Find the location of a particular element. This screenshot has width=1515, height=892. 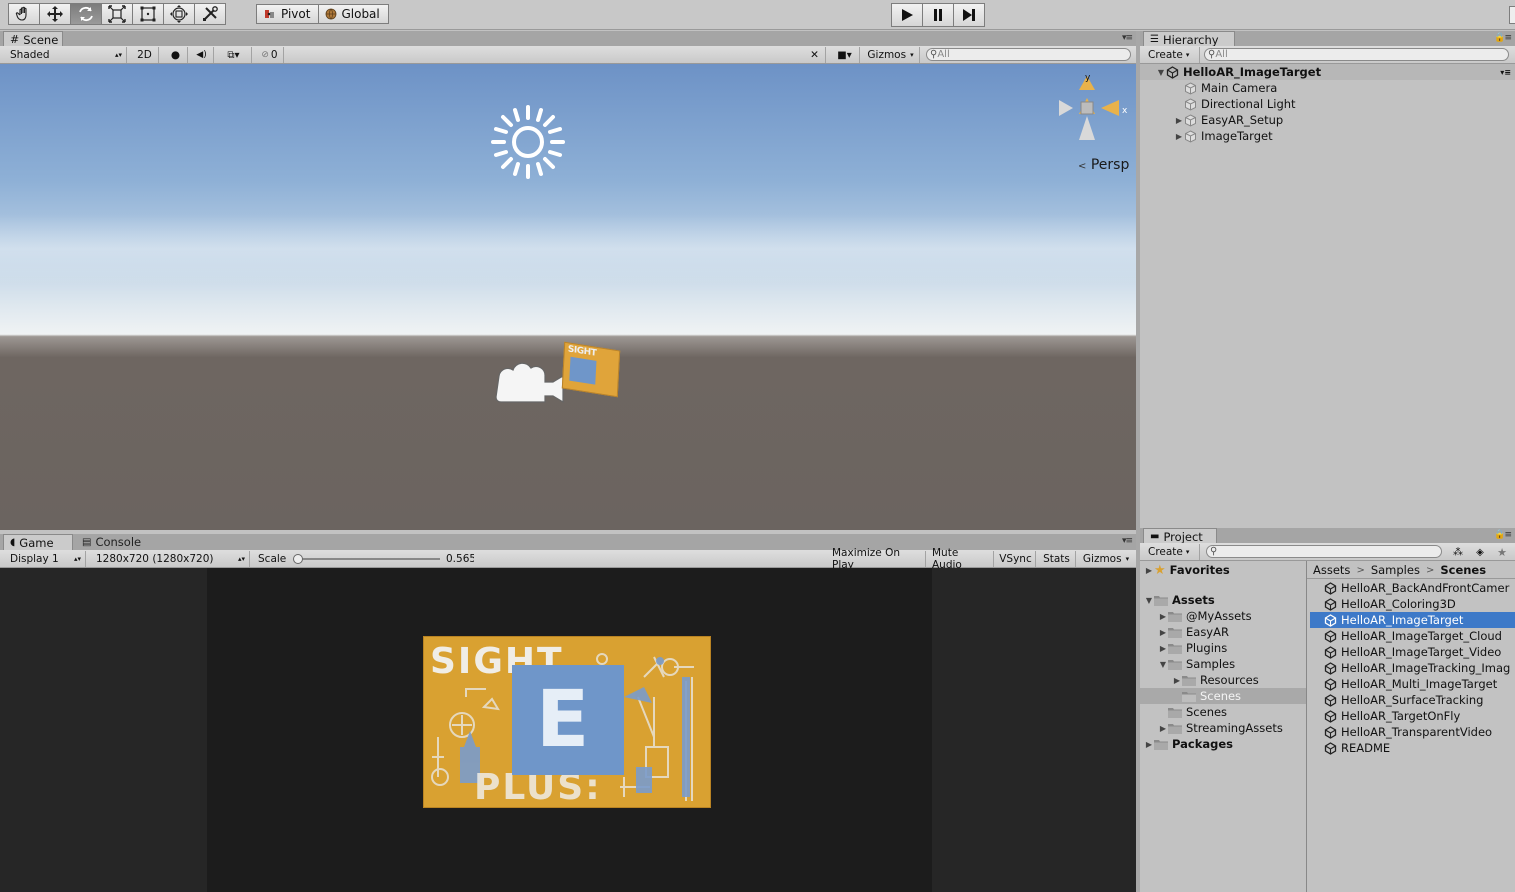

audio-toggle-button: ◀) is located at coordinates (202, 55).